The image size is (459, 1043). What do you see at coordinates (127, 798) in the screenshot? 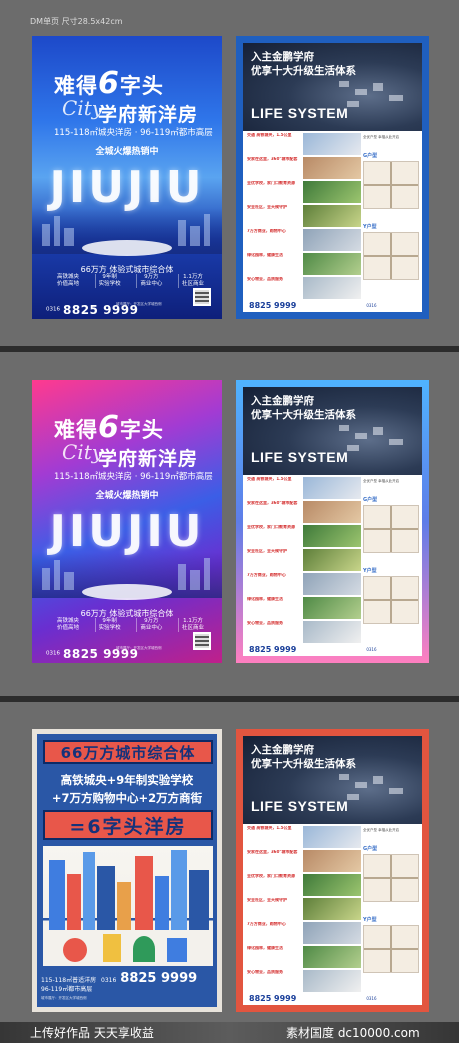
I see `slogan-line-2: +7万方购物中心+2万方商街` at bounding box center [127, 798].